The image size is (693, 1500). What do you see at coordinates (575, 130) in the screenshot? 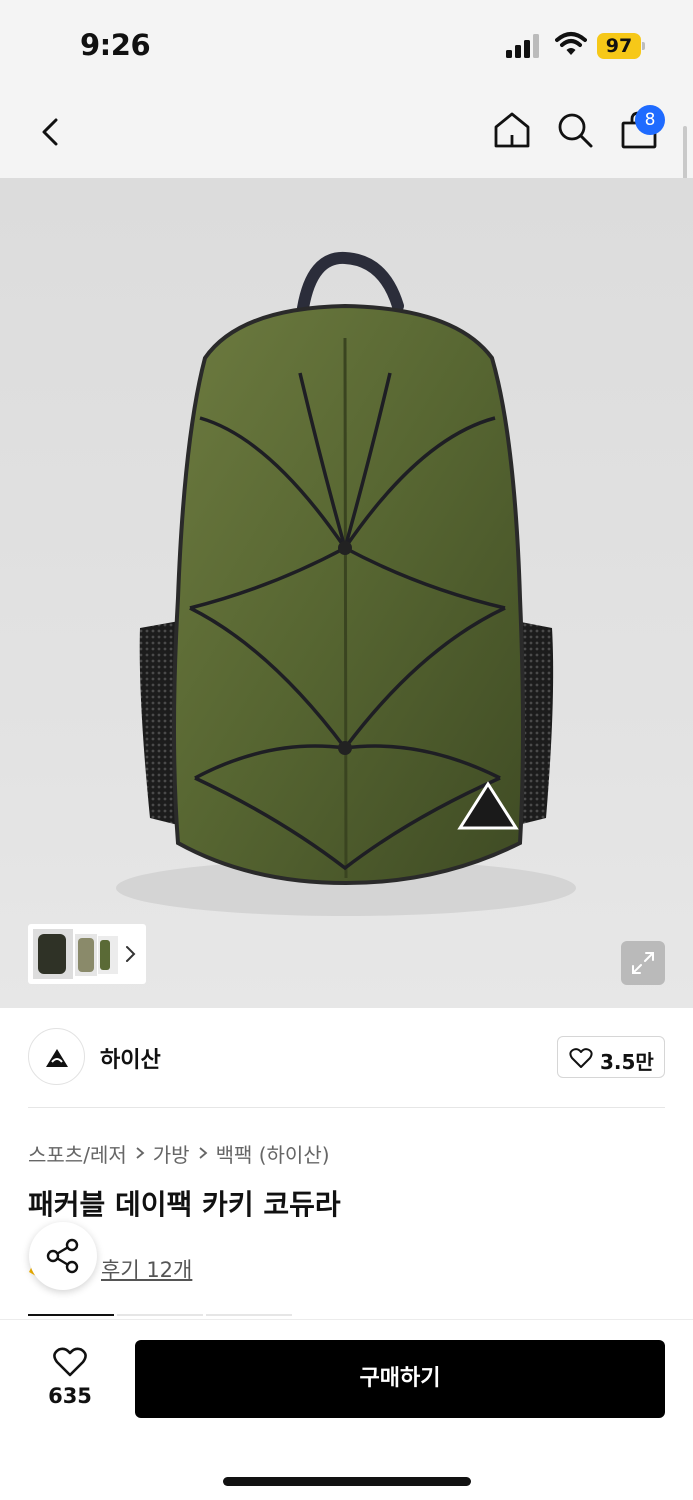
I see `search-icon` at bounding box center [575, 130].